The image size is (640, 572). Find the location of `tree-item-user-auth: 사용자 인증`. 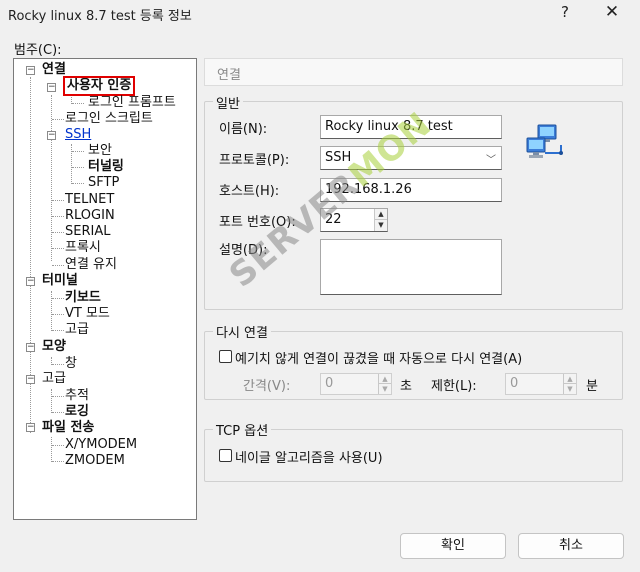

tree-item-user-auth: 사용자 인증 is located at coordinates (99, 86).